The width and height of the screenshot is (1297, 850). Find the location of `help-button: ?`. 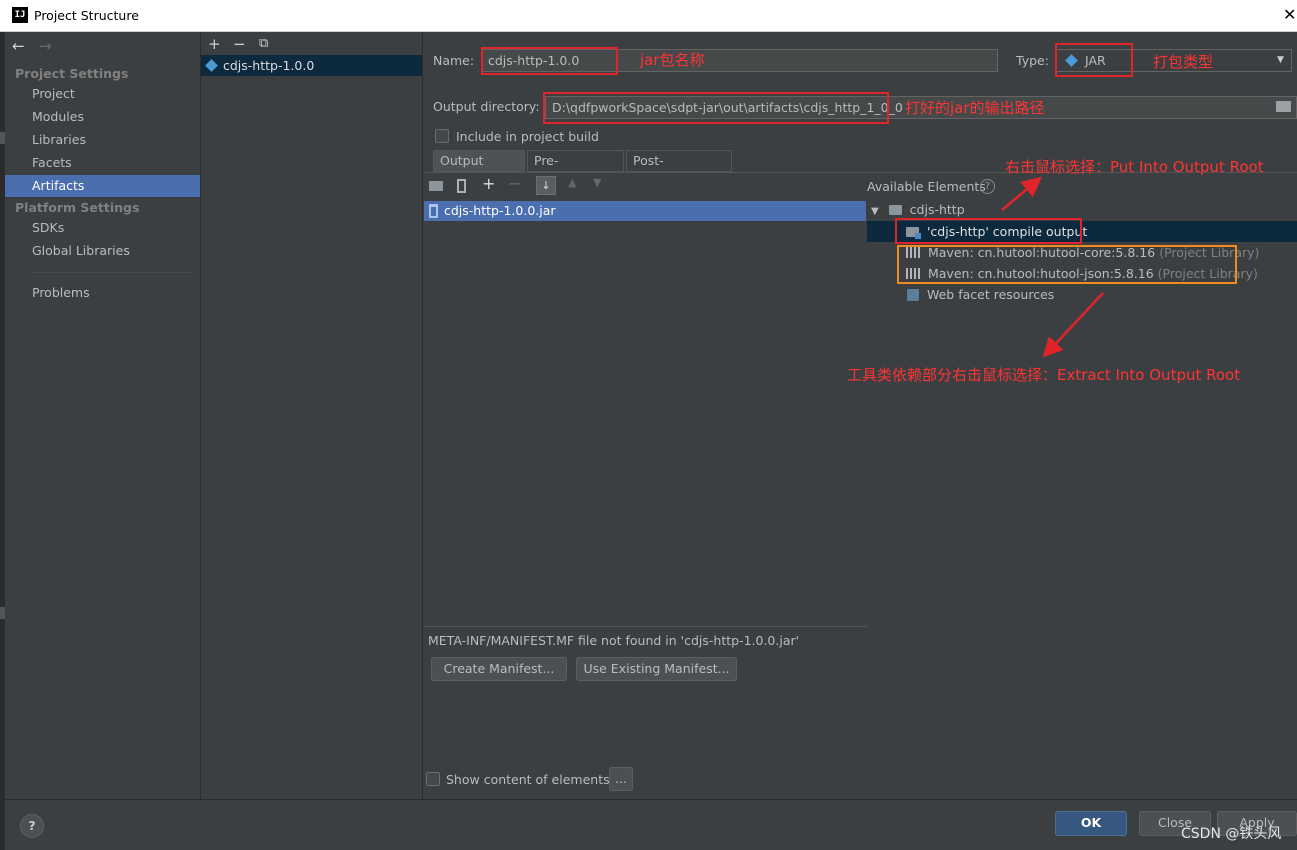

help-button: ? is located at coordinates (32, 826).